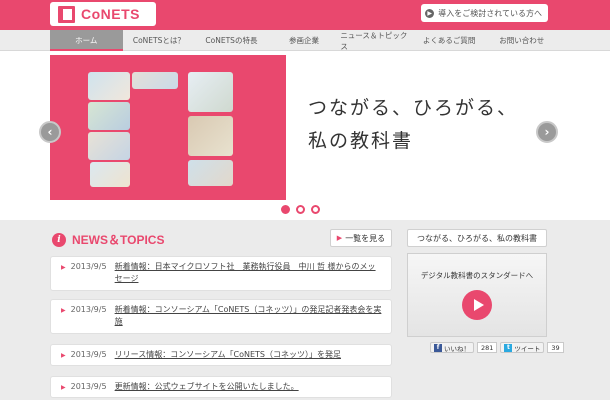 The image size is (610, 400). I want to click on info-icon: i, so click(59, 239).